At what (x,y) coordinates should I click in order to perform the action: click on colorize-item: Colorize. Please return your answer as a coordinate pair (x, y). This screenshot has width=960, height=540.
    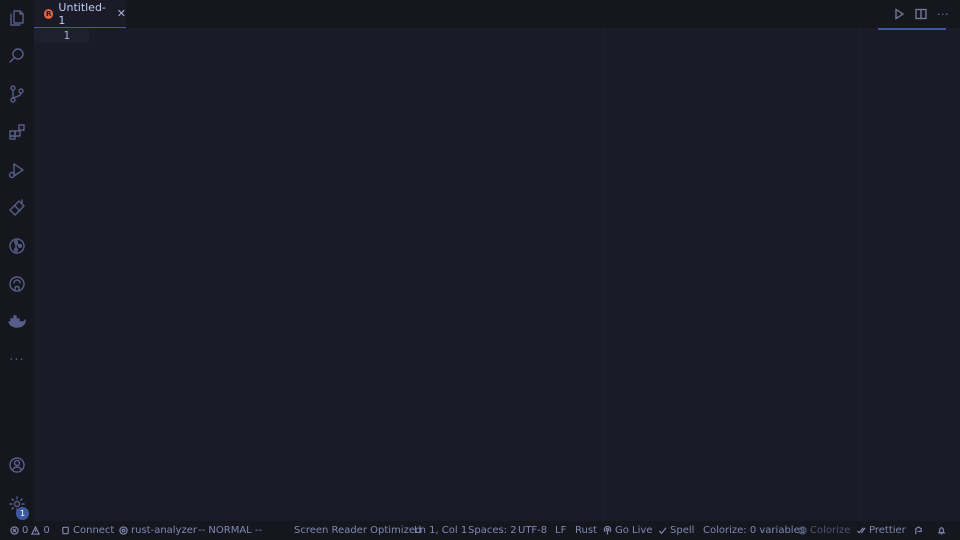
    Looking at the image, I should click on (824, 530).